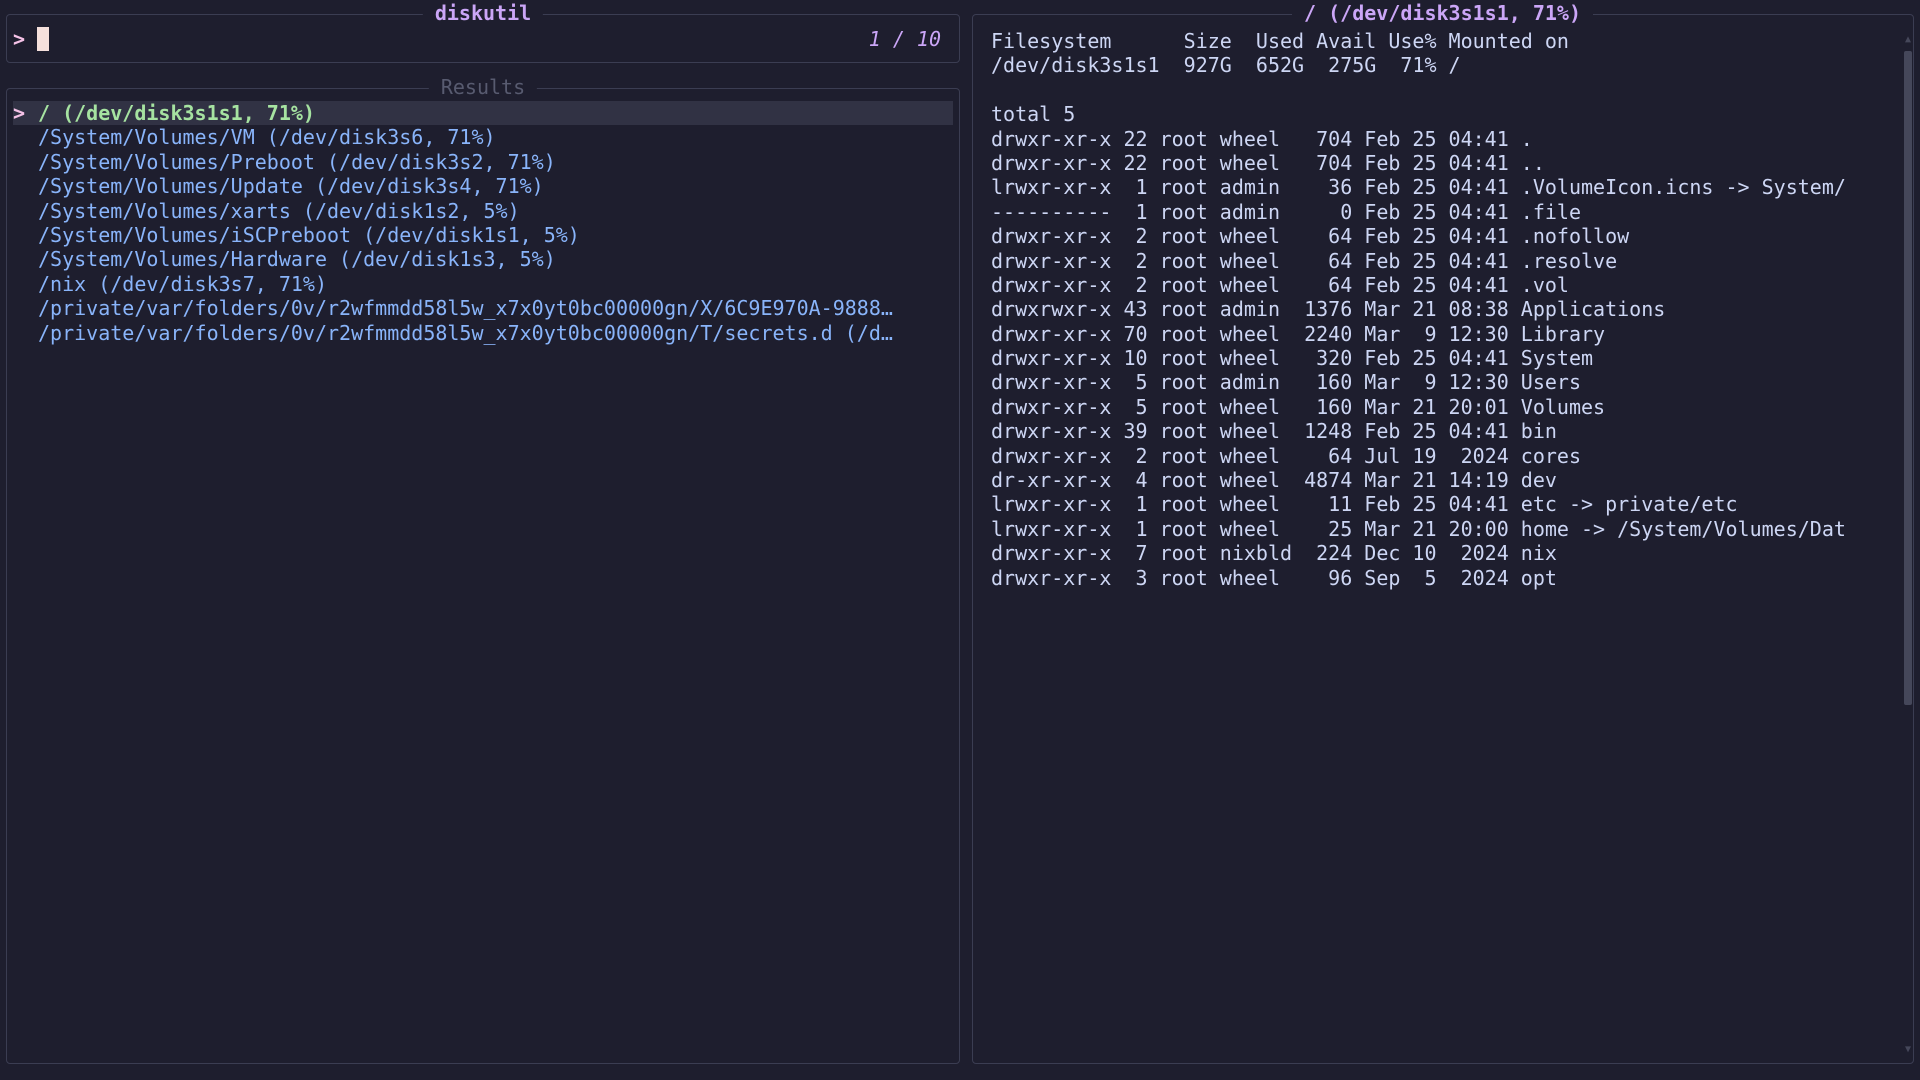 The height and width of the screenshot is (1080, 1920). What do you see at coordinates (19, 39) in the screenshot?
I see `prompt-chevron-icon: >` at bounding box center [19, 39].